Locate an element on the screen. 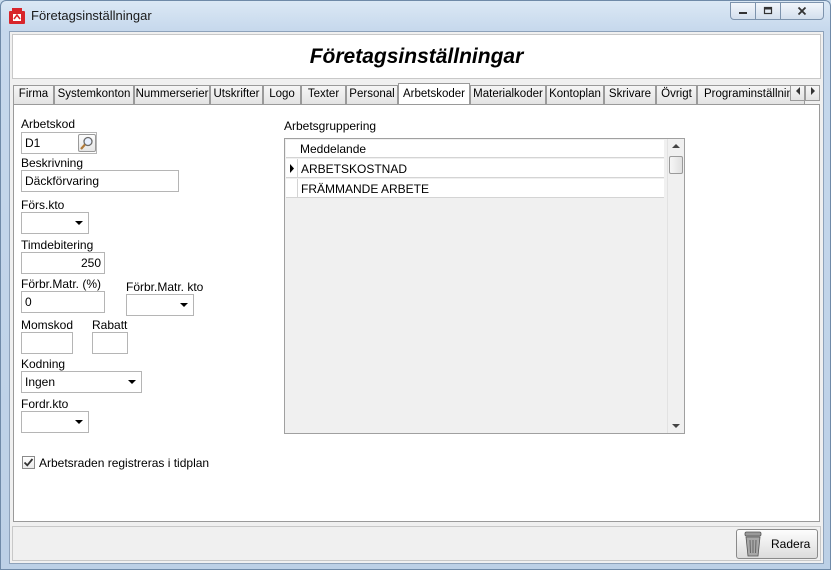 Image resolution: width=831 pixels, height=570 pixels. arbetskod-label: Arbetskod is located at coordinates (48, 124).